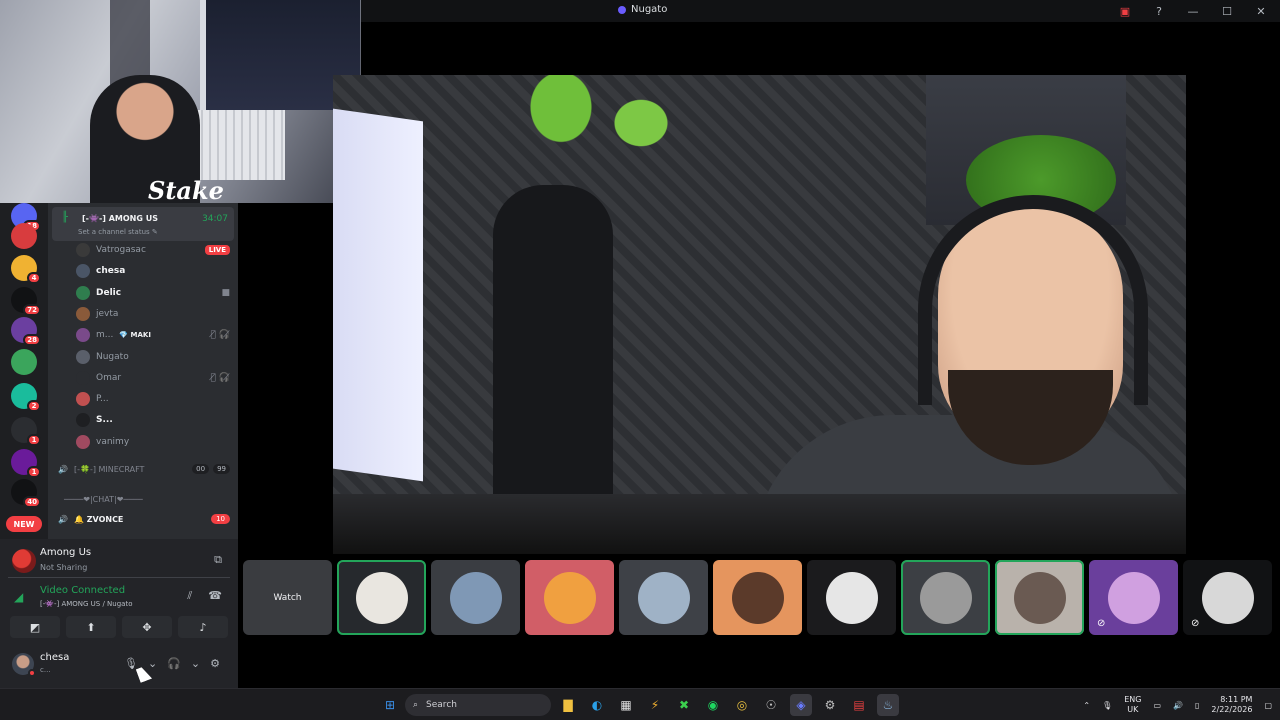 Image resolution: width=1280 pixels, height=720 pixels. I want to click on member-status-icons: ■, so click(225, 293).